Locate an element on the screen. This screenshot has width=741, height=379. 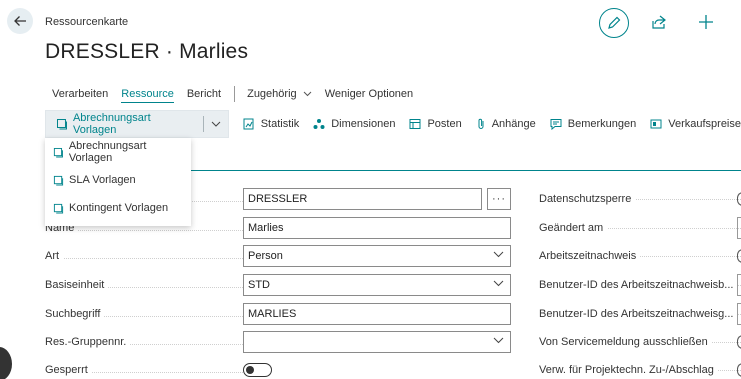
menu-bericht: Bericht is located at coordinates (204, 94).